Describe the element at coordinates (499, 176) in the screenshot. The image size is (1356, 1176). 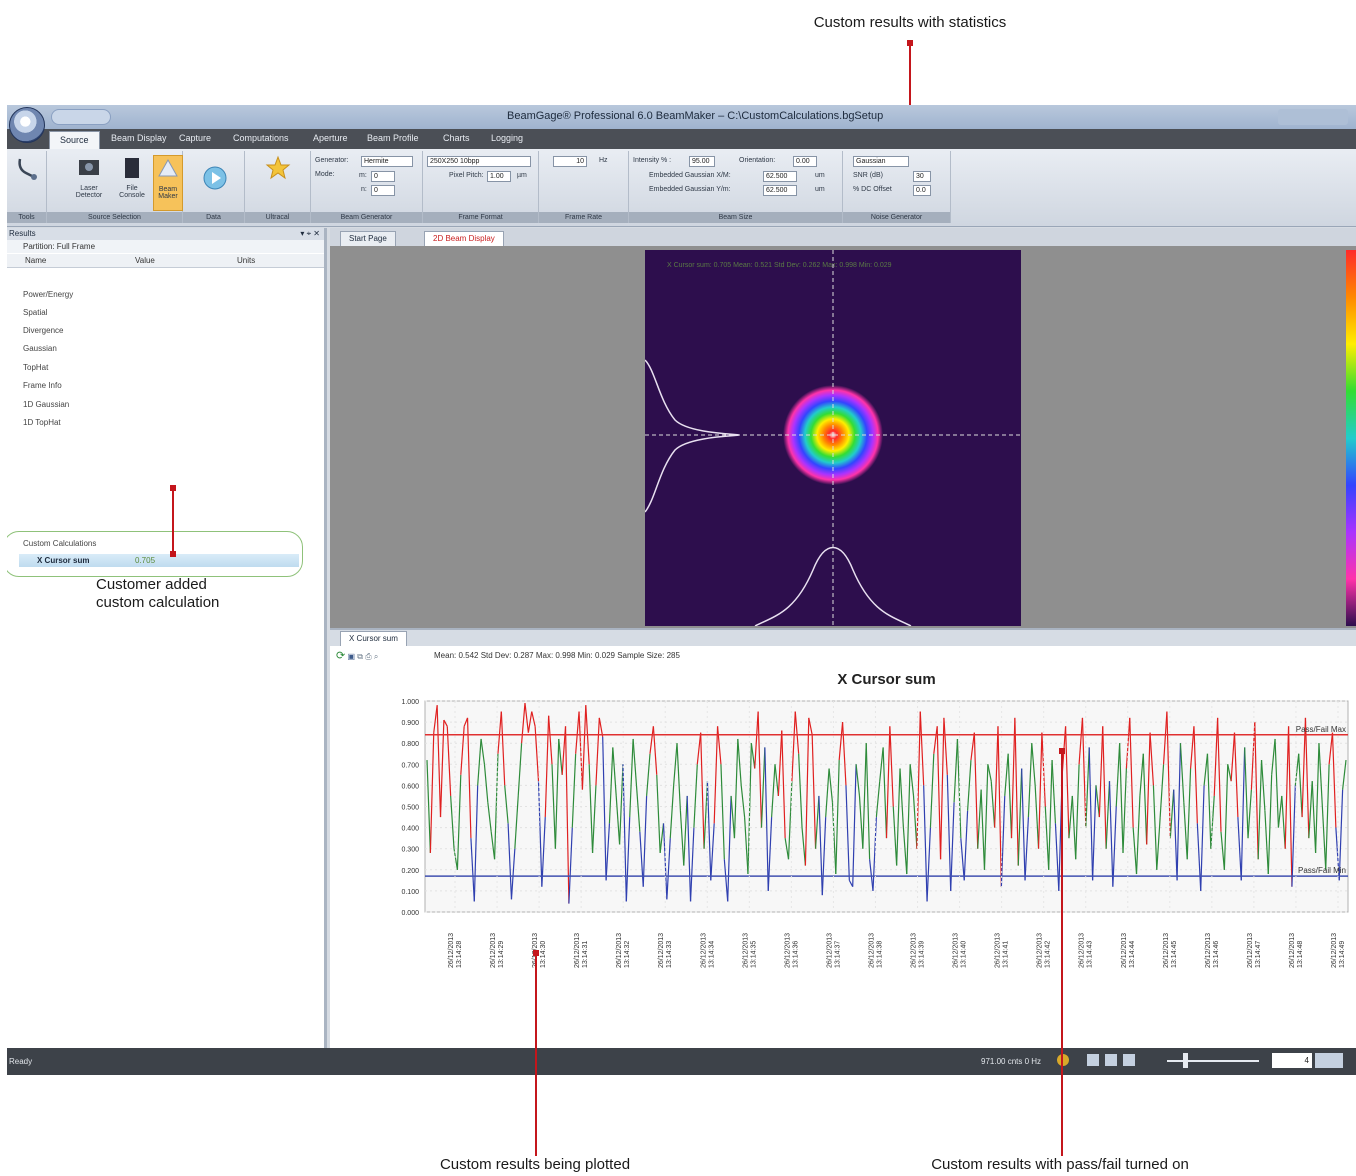
I see `pixel-pitch-input: 1.00` at that location.